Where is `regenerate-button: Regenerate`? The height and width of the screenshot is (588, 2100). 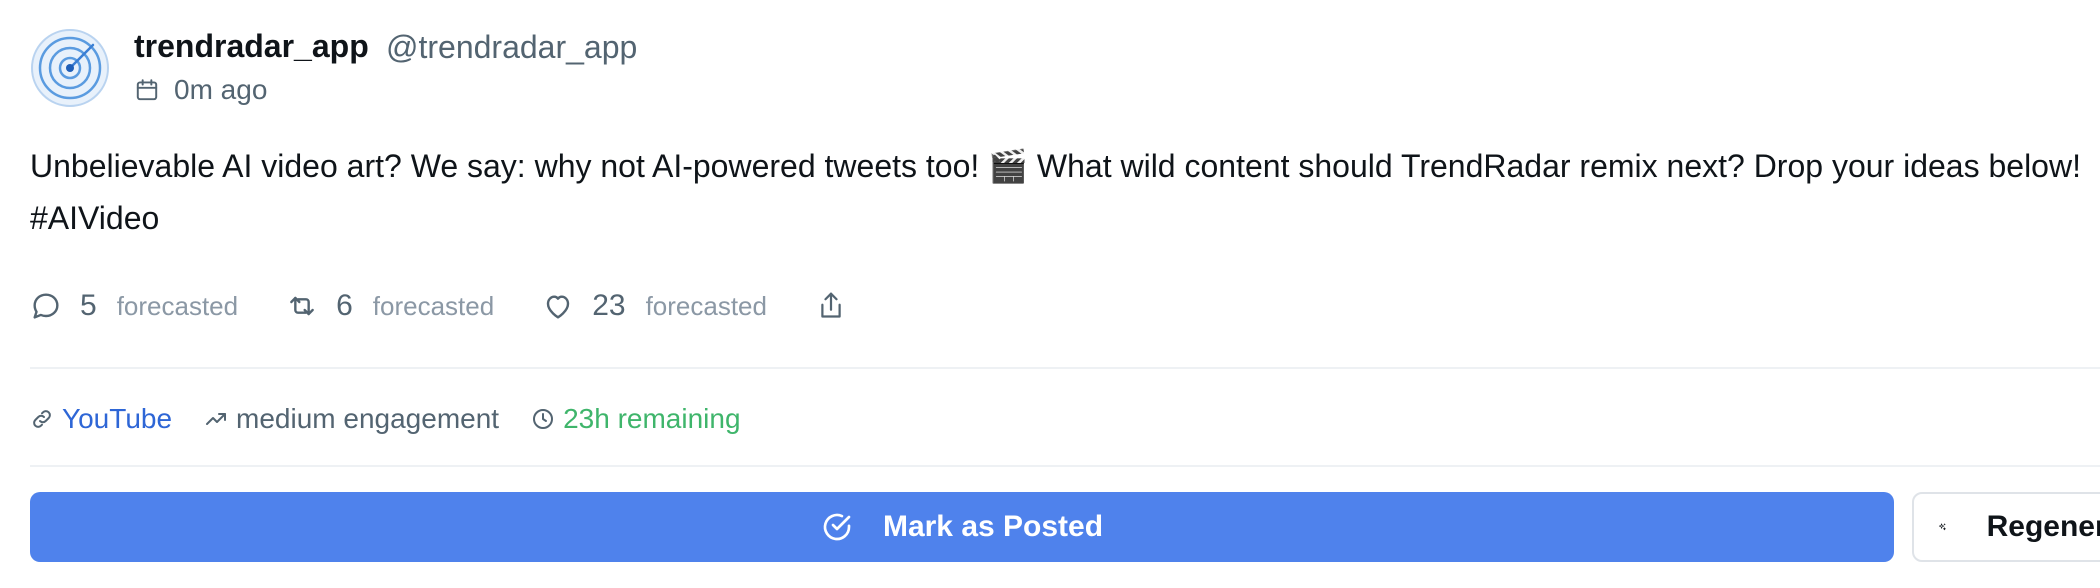
regenerate-button: Regenerate is located at coordinates (2006, 527).